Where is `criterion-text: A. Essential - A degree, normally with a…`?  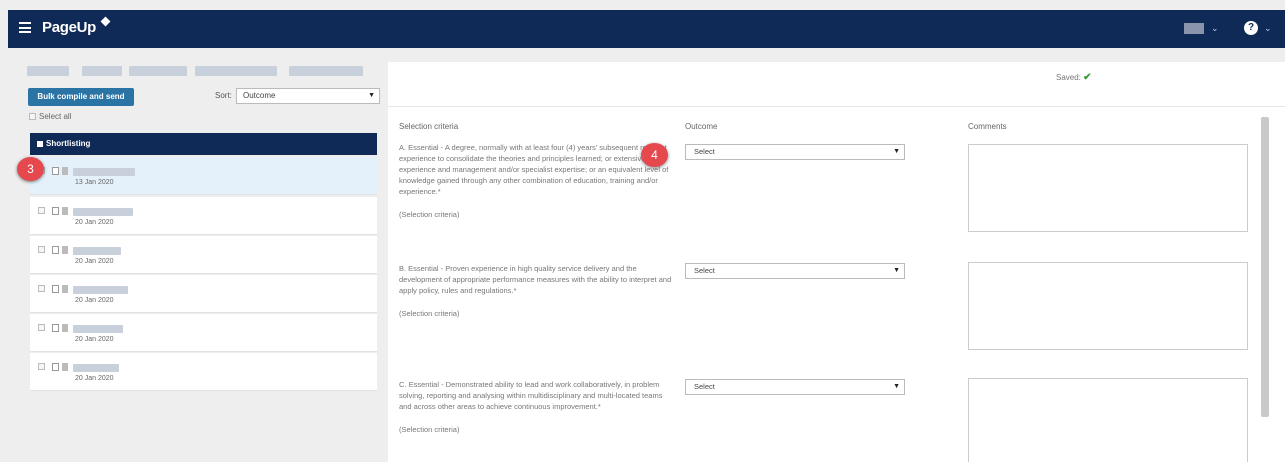 criterion-text: A. Essential - A degree, normally with a… is located at coordinates (534, 169).